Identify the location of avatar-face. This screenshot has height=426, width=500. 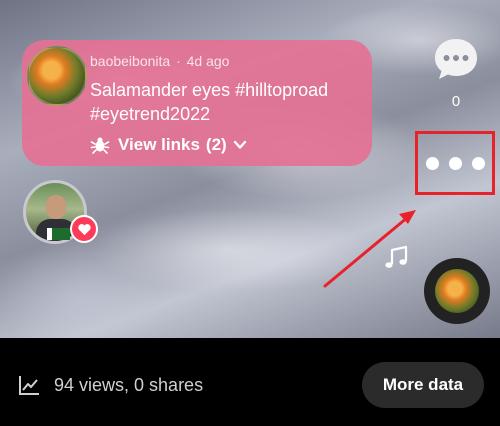
(56, 207).